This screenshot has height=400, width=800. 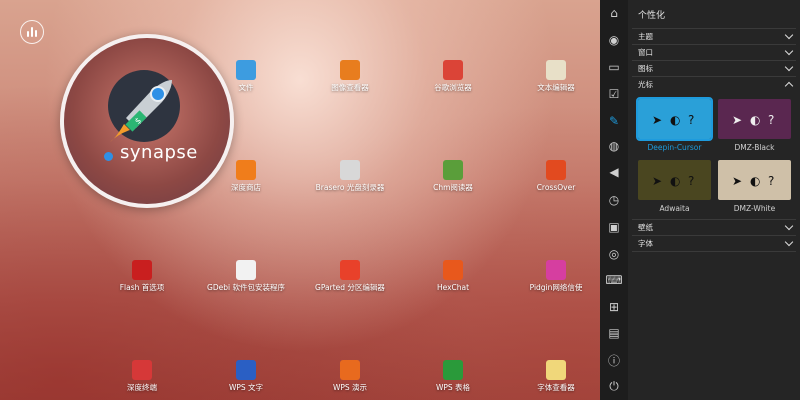 I want to click on app-label: WPS 表格, so click(x=453, y=387).